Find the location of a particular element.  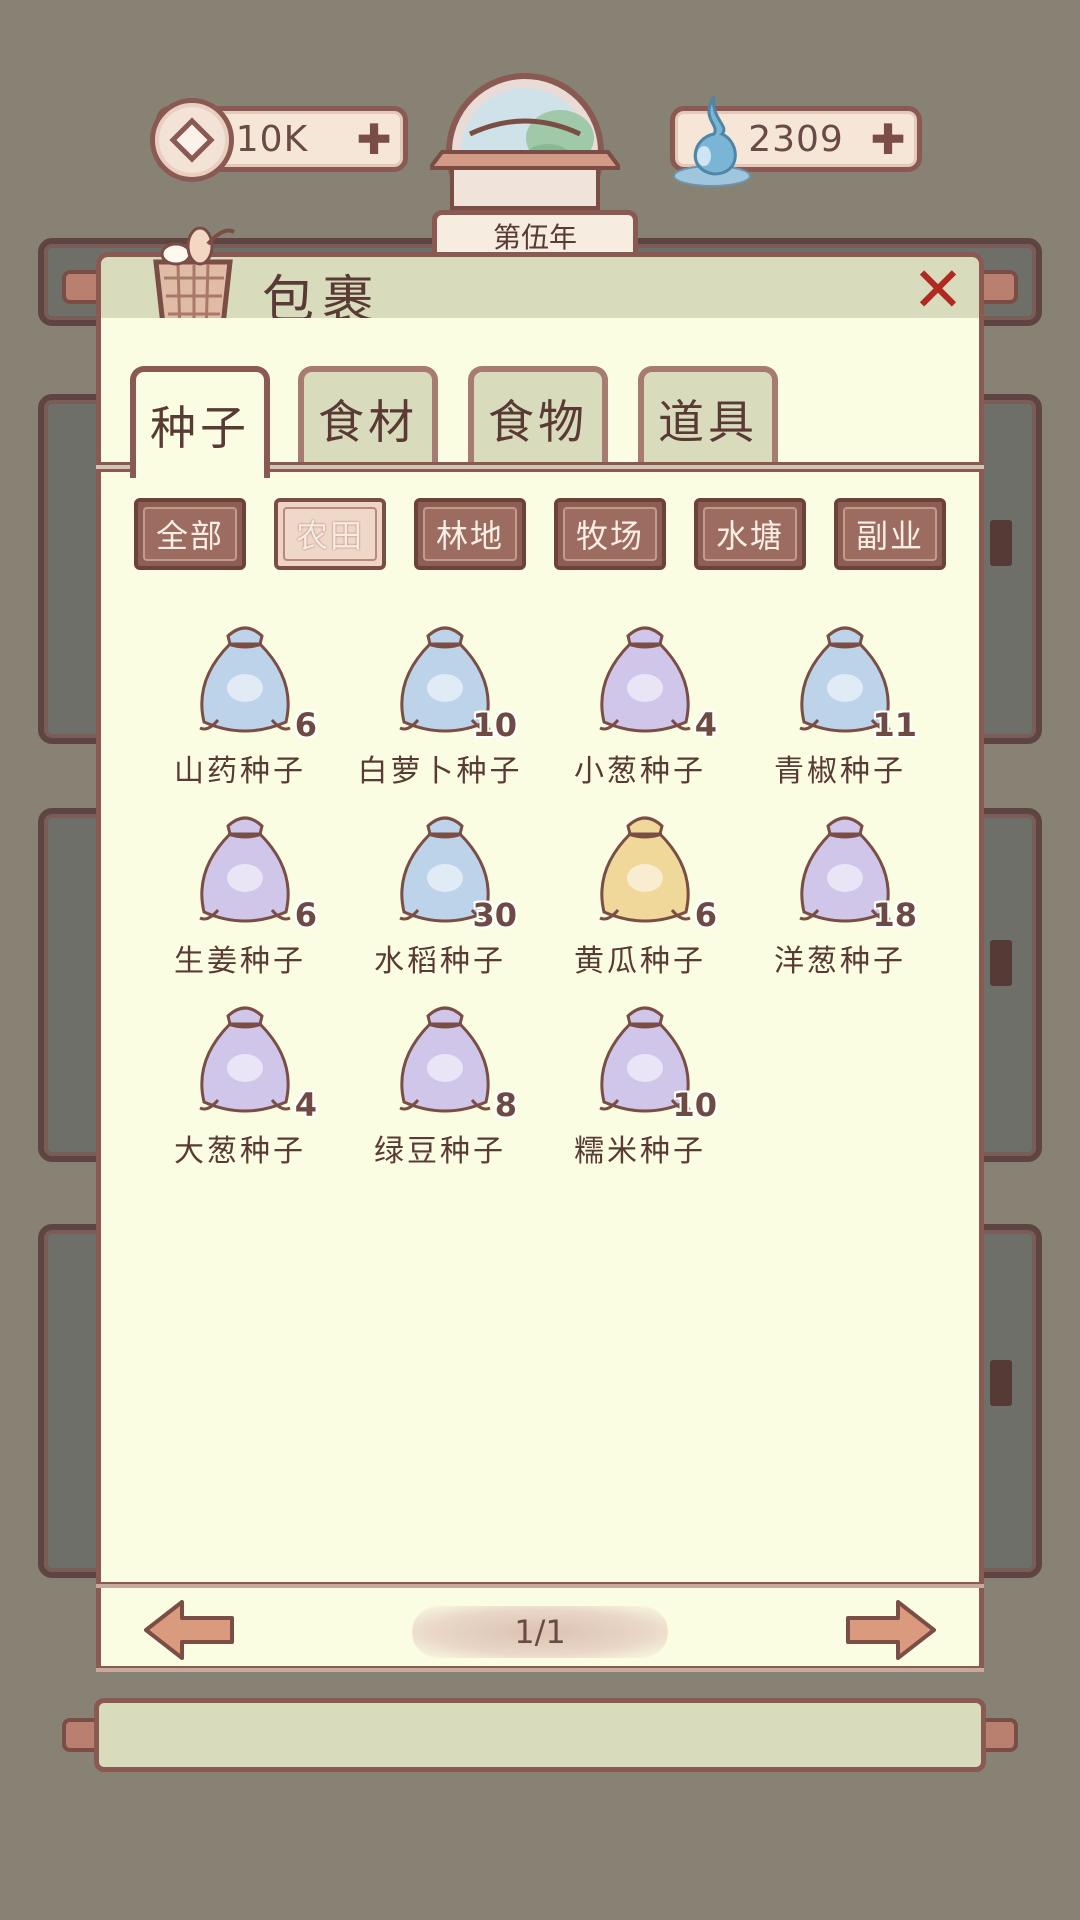

ginger-seed-bag-icon is located at coordinates (245, 869).